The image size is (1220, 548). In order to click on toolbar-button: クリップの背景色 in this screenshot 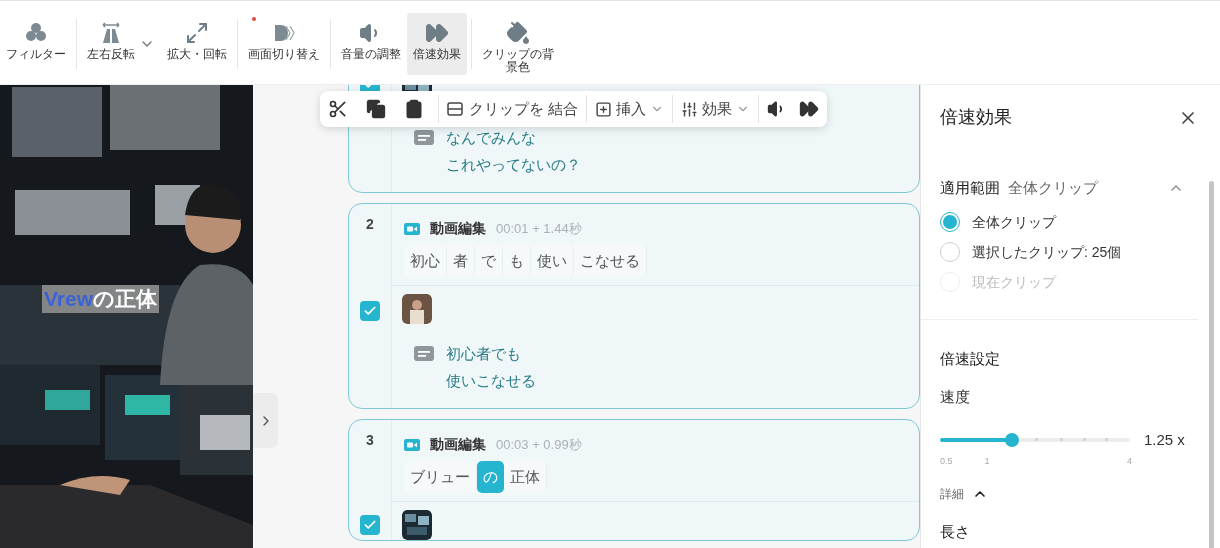, I will do `click(518, 44)`.